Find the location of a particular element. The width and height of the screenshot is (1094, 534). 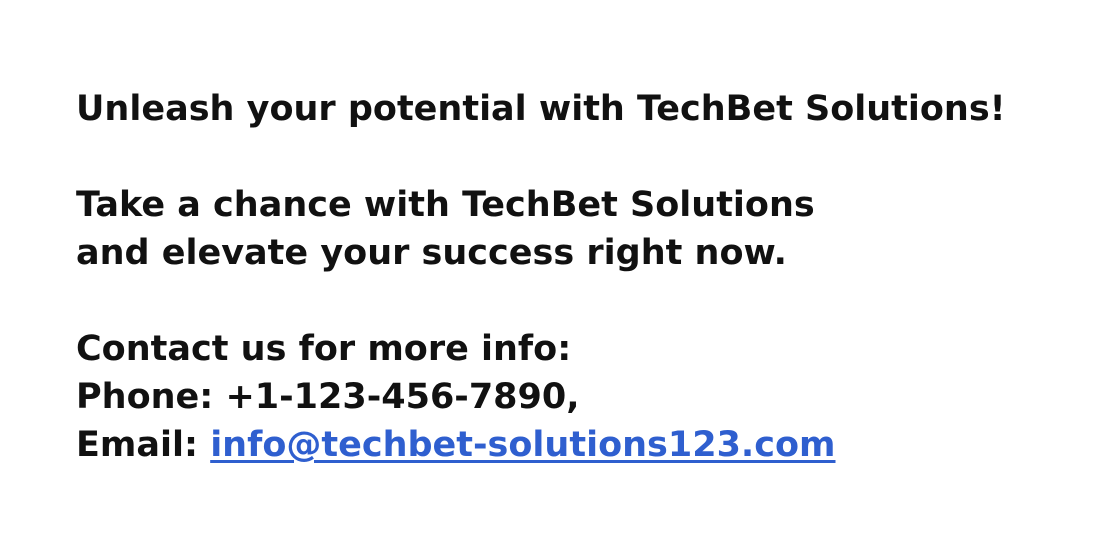

contact-heading: Contact us for more info: is located at coordinates (324, 349).